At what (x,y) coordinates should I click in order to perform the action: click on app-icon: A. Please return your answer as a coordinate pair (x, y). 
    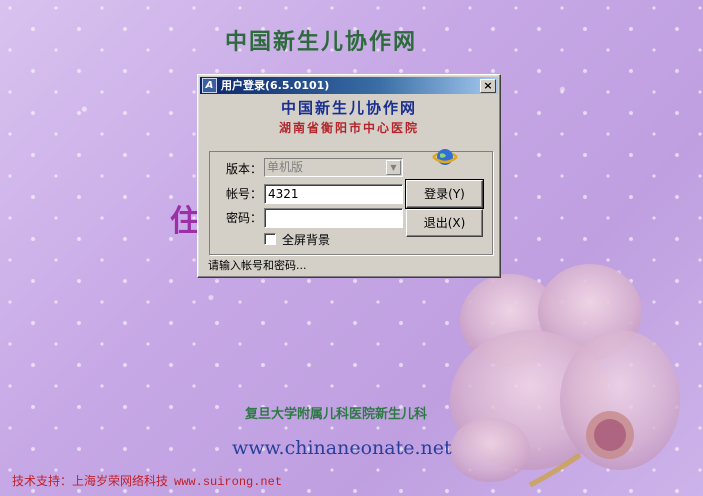
    Looking at the image, I should click on (209, 85).